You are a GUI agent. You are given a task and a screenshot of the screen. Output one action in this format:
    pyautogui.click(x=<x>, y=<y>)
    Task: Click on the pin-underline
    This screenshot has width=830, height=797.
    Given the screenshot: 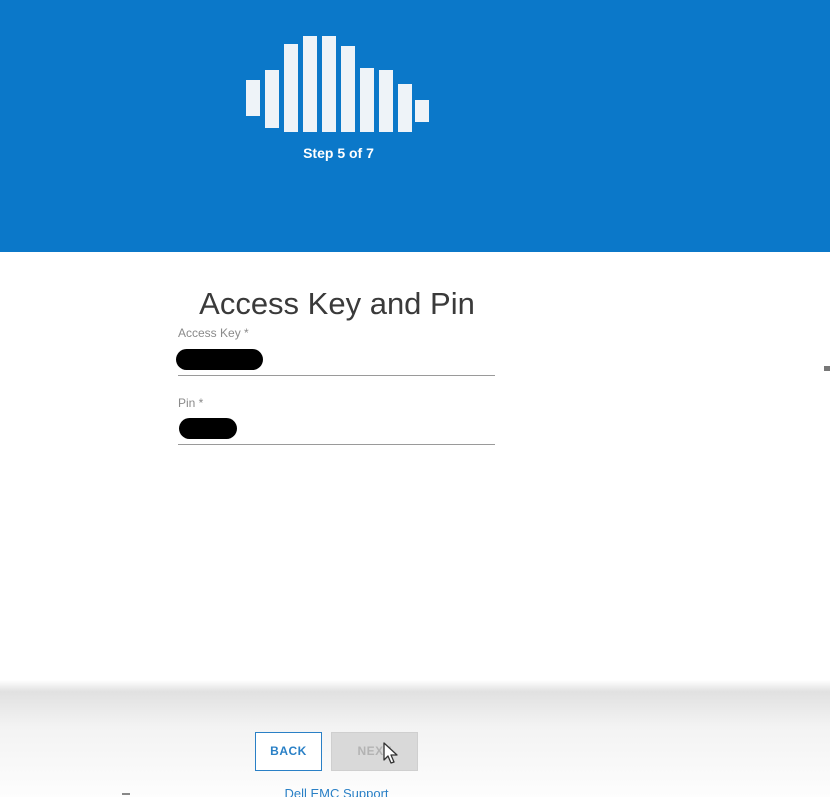 What is the action you would take?
    pyautogui.click(x=336, y=444)
    